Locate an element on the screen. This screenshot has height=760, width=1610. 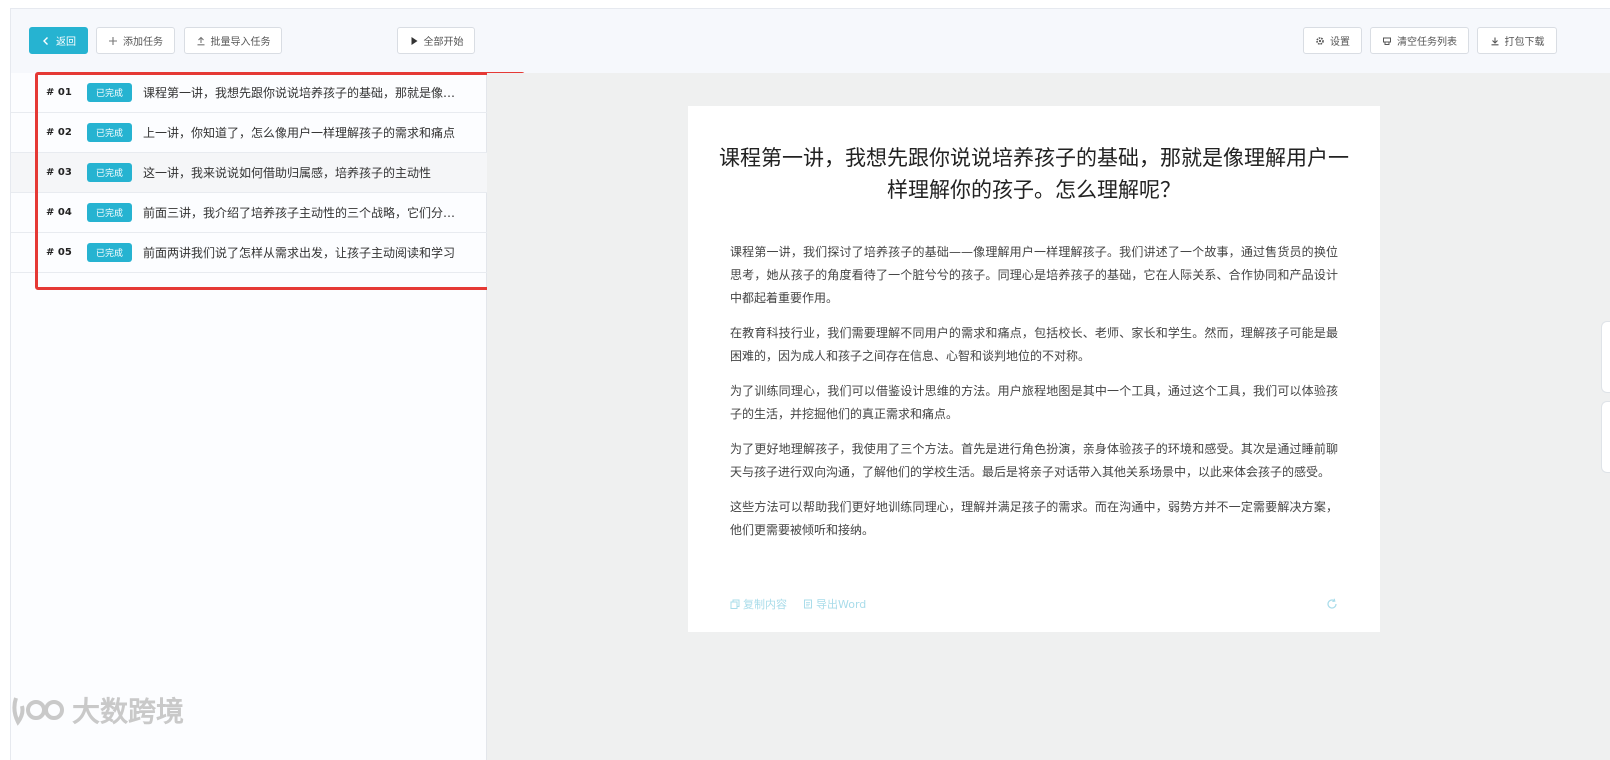
task-row: # 04 已完成 前面三讲，我介绍了培养孩子主动性的三个战略，它们分别是 is located at coordinates (249, 213).